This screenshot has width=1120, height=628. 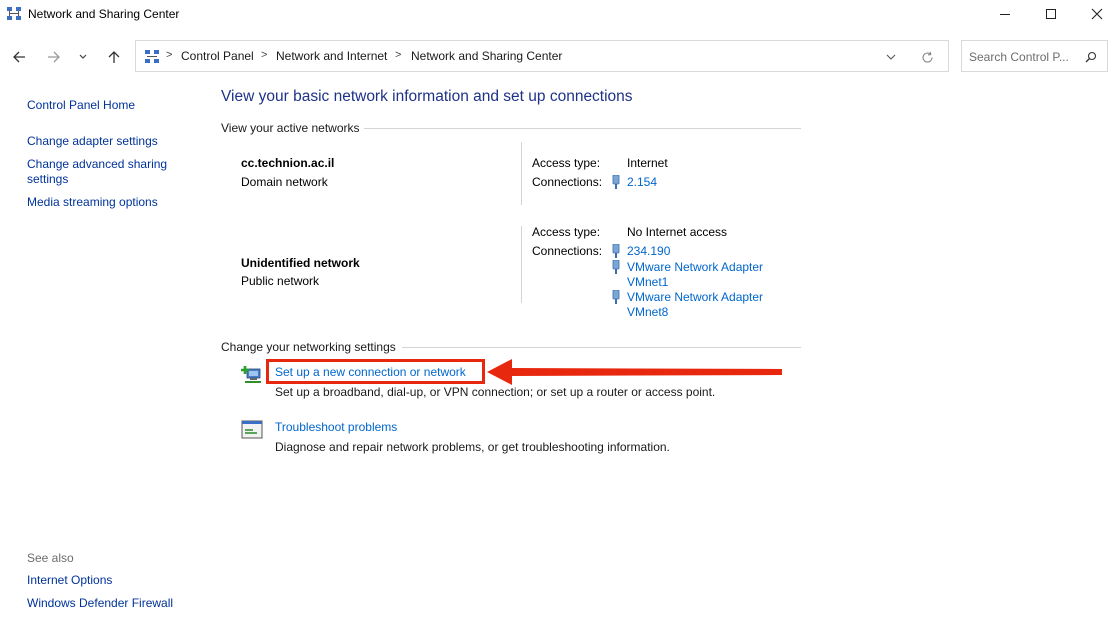 I want to click on sidebar-link-media-streaming-options: Media streaming options, so click(x=92, y=202).